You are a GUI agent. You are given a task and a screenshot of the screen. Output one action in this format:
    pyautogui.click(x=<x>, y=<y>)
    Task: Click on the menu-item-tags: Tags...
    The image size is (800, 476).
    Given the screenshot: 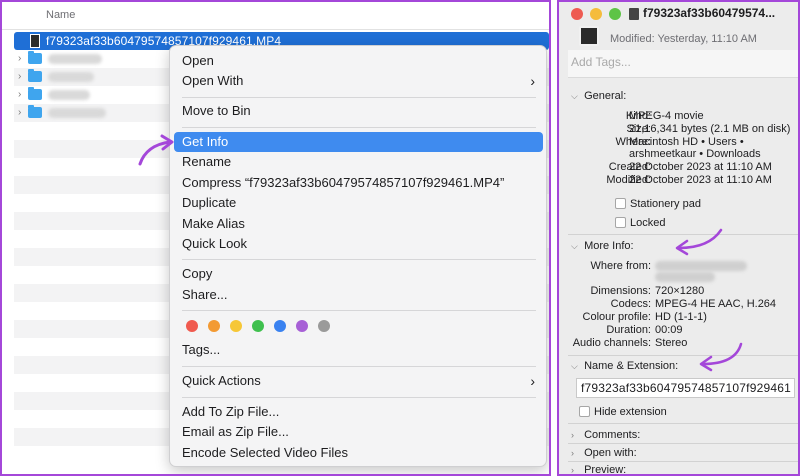 What is the action you would take?
    pyautogui.click(x=358, y=350)
    